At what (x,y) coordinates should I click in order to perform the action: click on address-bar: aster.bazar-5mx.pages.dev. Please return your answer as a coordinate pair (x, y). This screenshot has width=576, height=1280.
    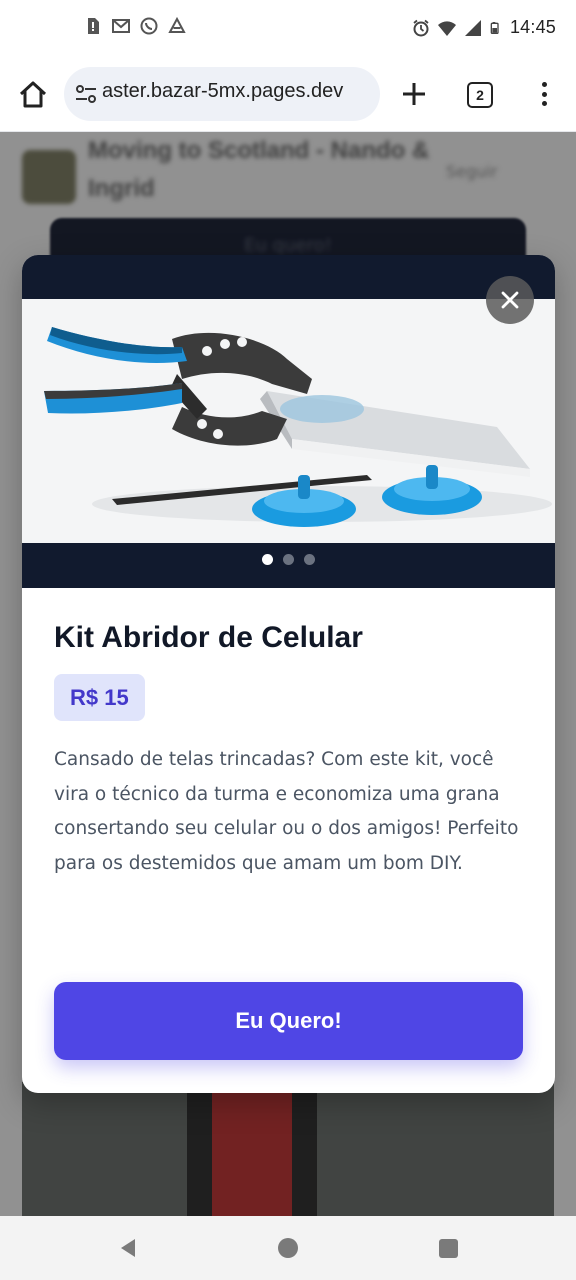
    Looking at the image, I should click on (222, 94).